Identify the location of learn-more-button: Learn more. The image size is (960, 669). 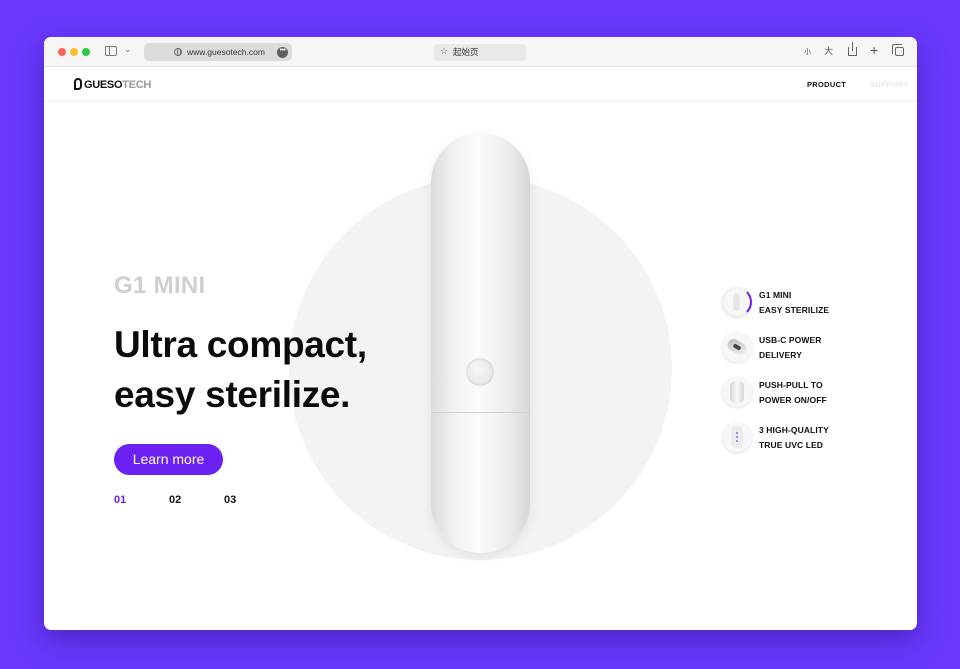
(168, 459).